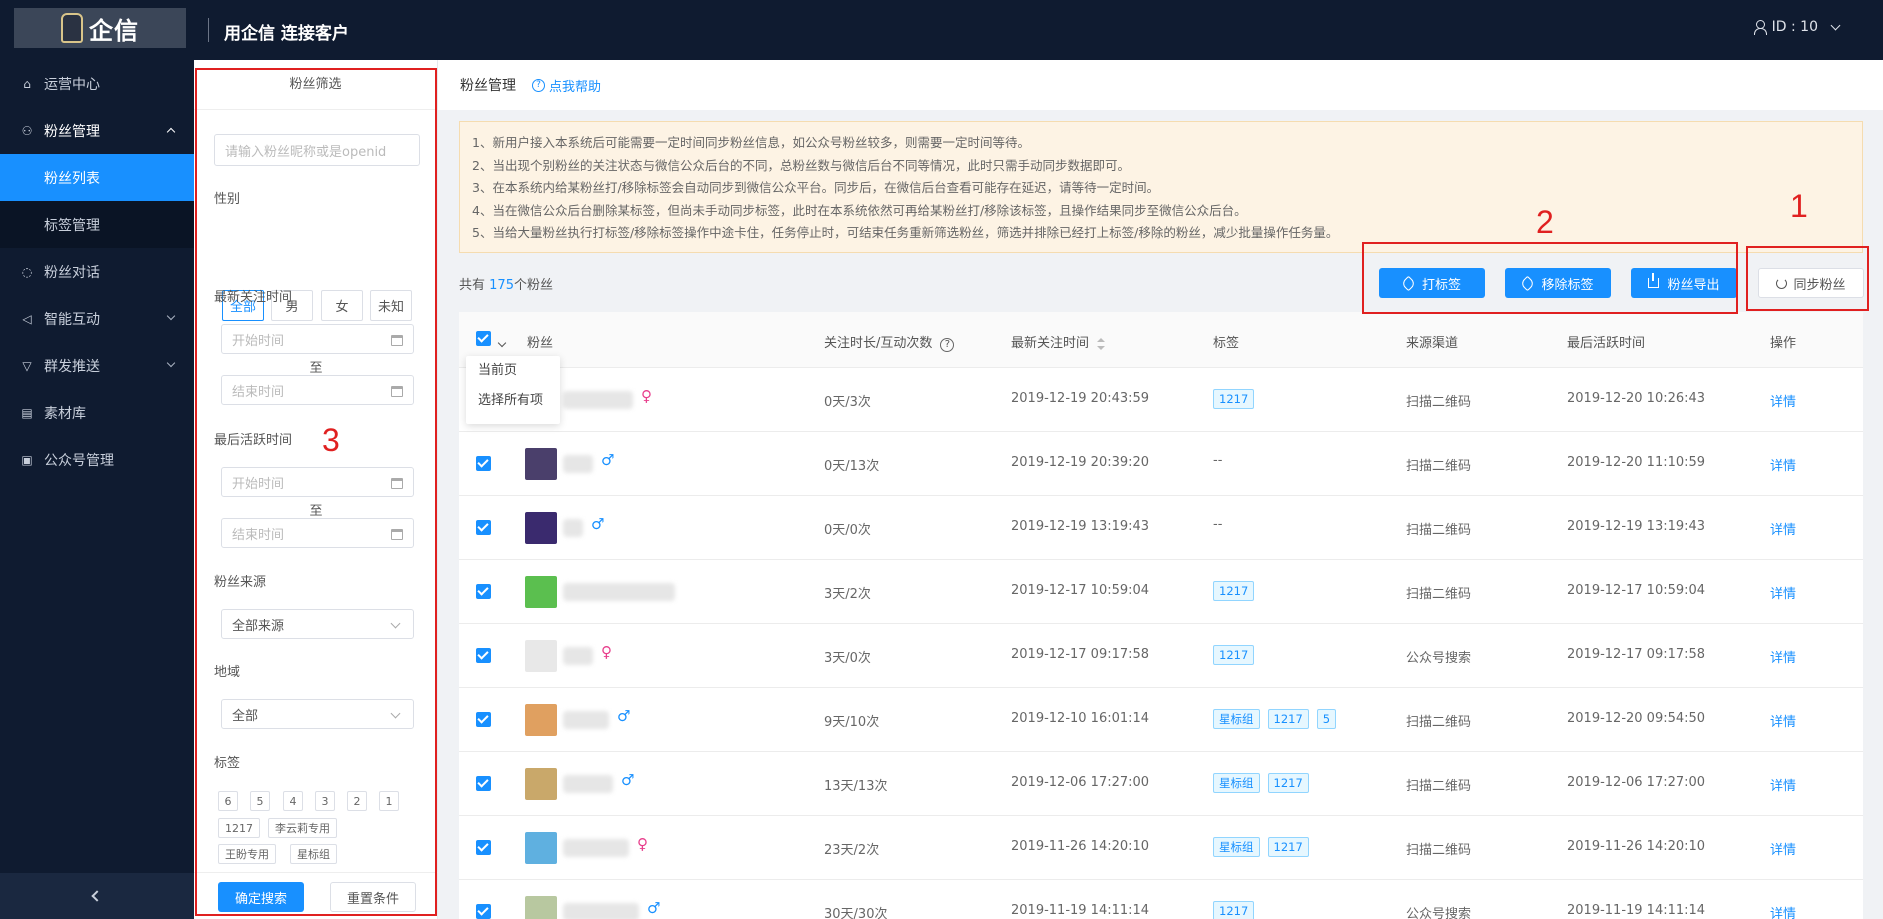  What do you see at coordinates (1080, 910) in the screenshot?
I see `follow-time: 2019-11-19 14:11:14` at bounding box center [1080, 910].